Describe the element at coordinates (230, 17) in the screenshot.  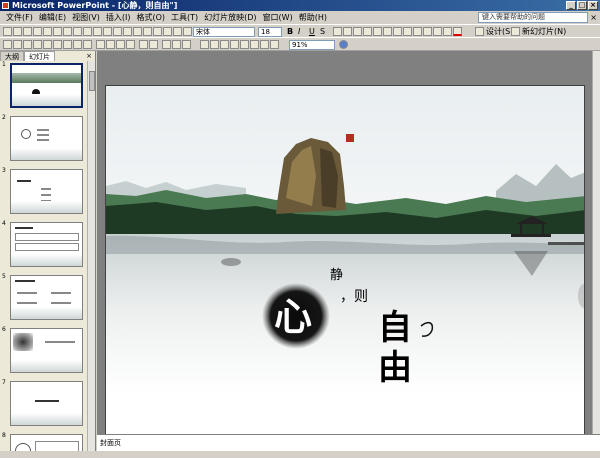
I see `menu-slideshow: 幻灯片放映(D)` at that location.